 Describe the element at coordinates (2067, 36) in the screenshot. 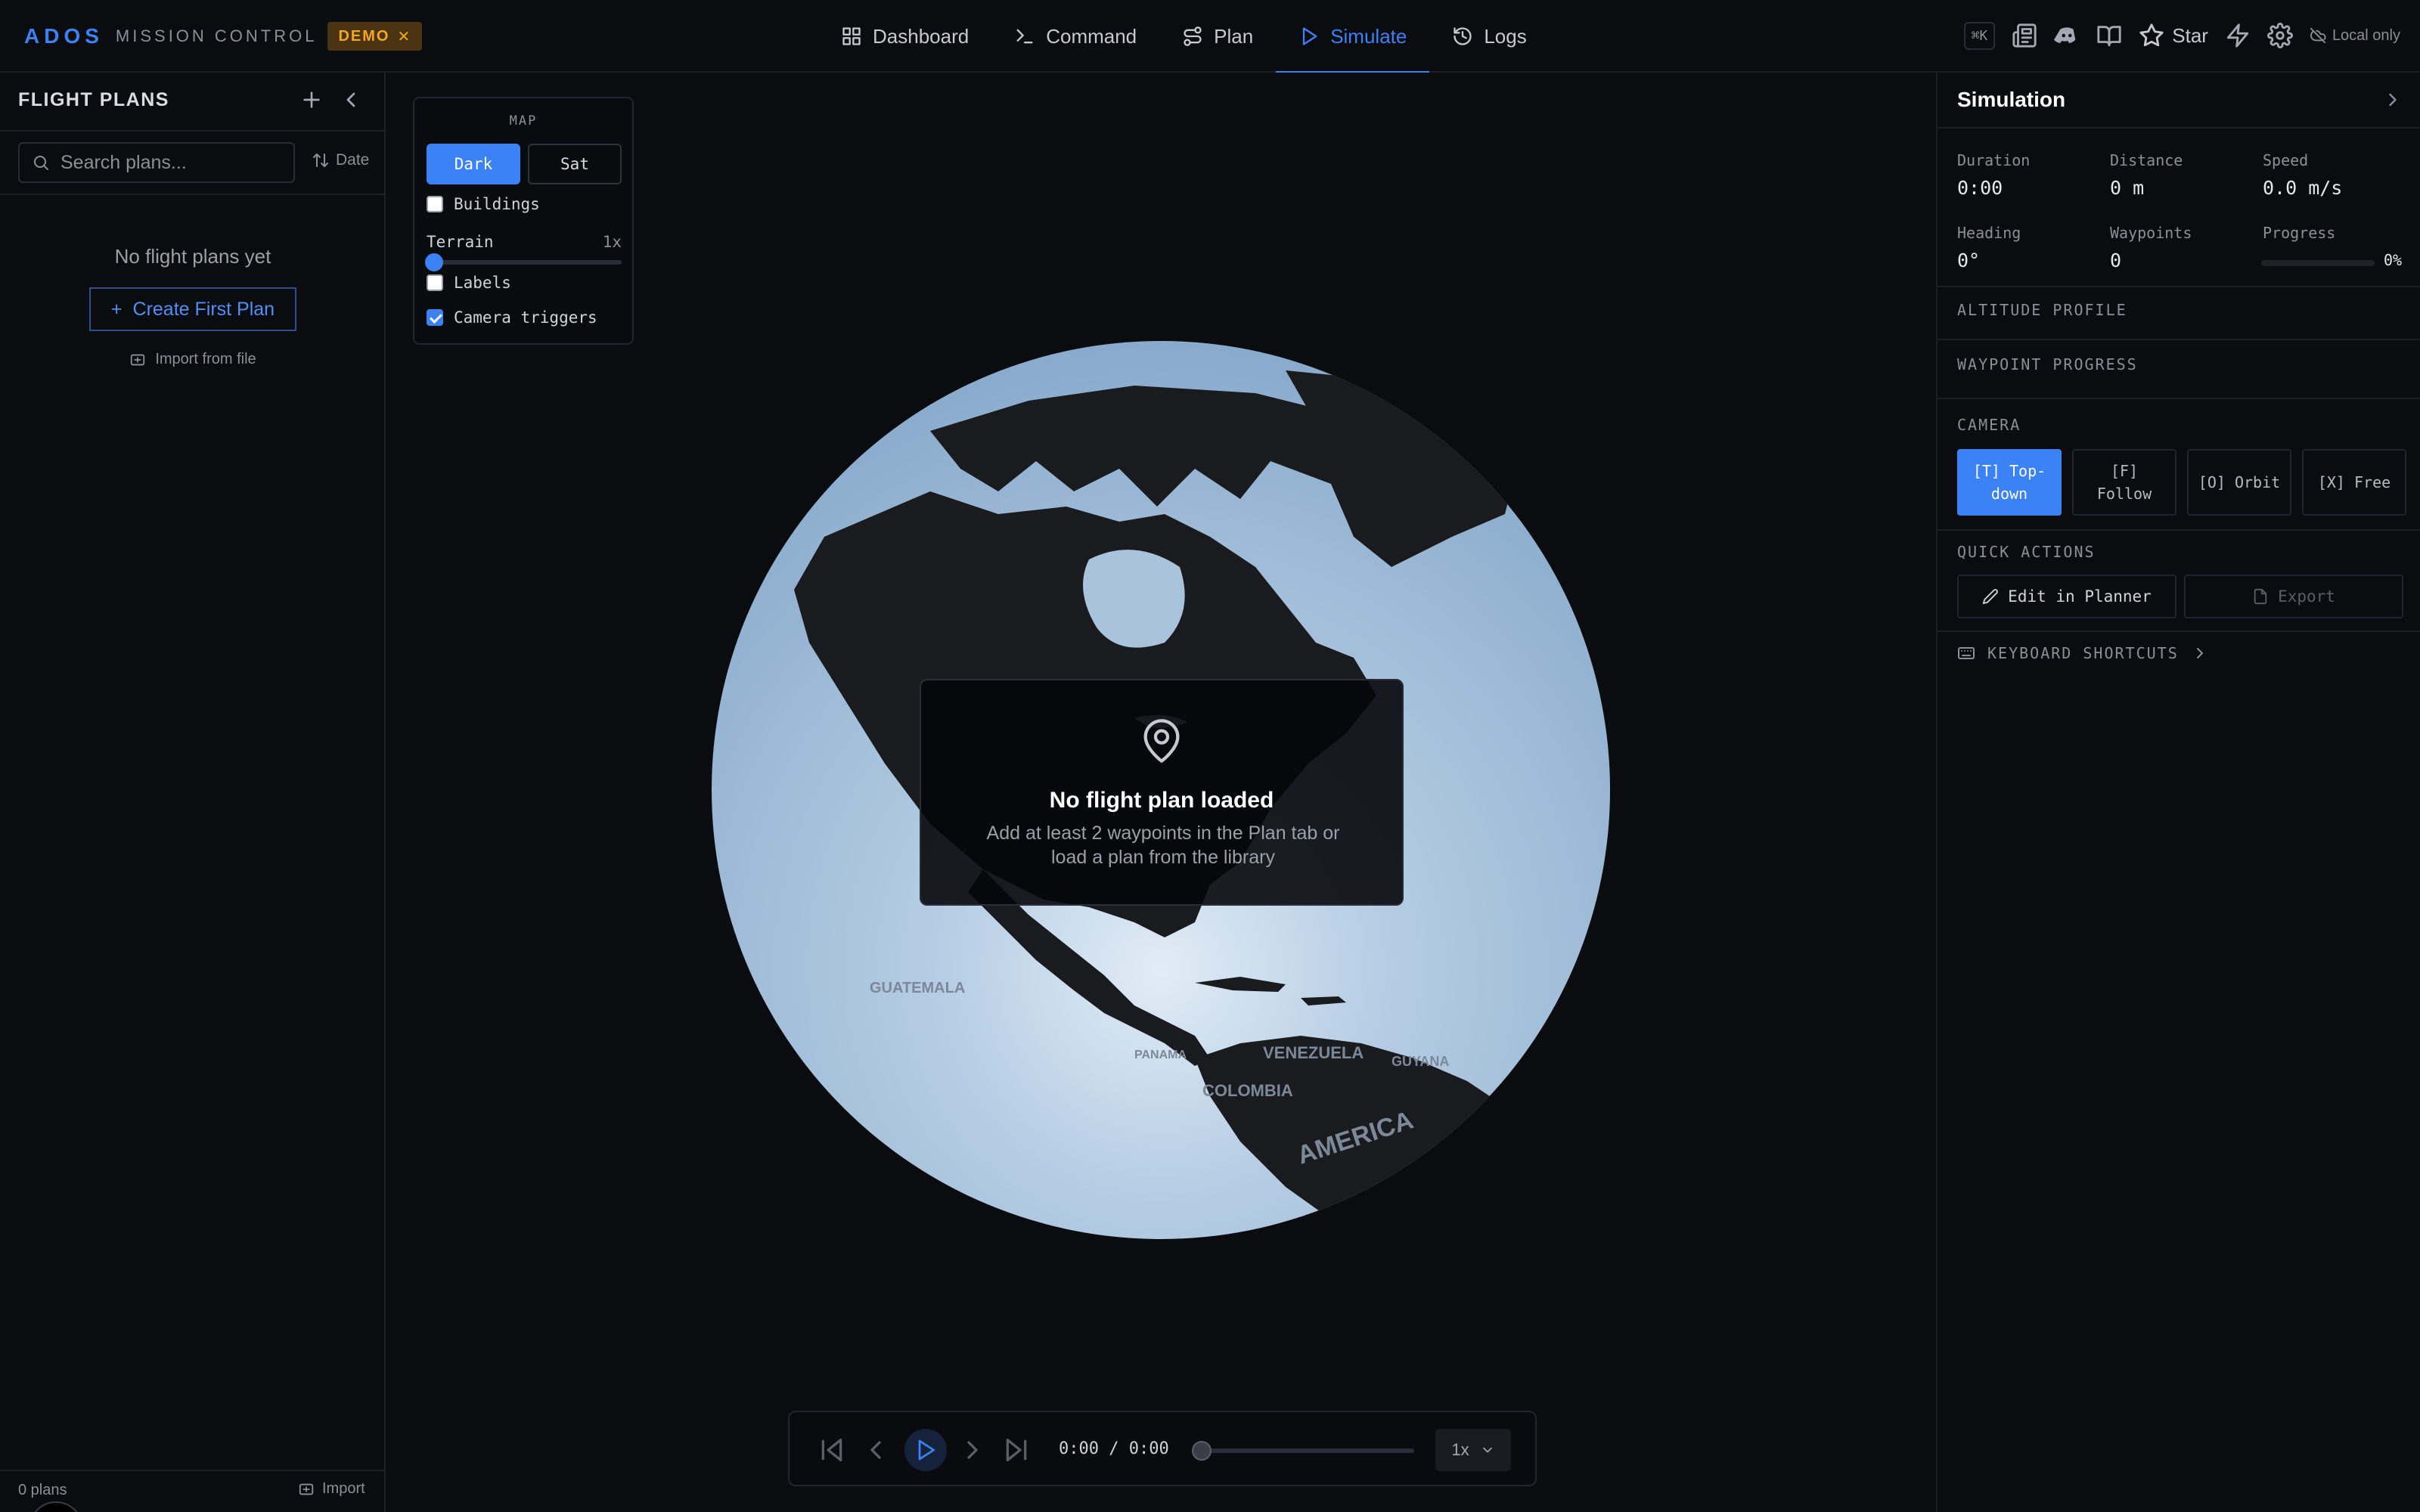

I see `discord-icon` at that location.